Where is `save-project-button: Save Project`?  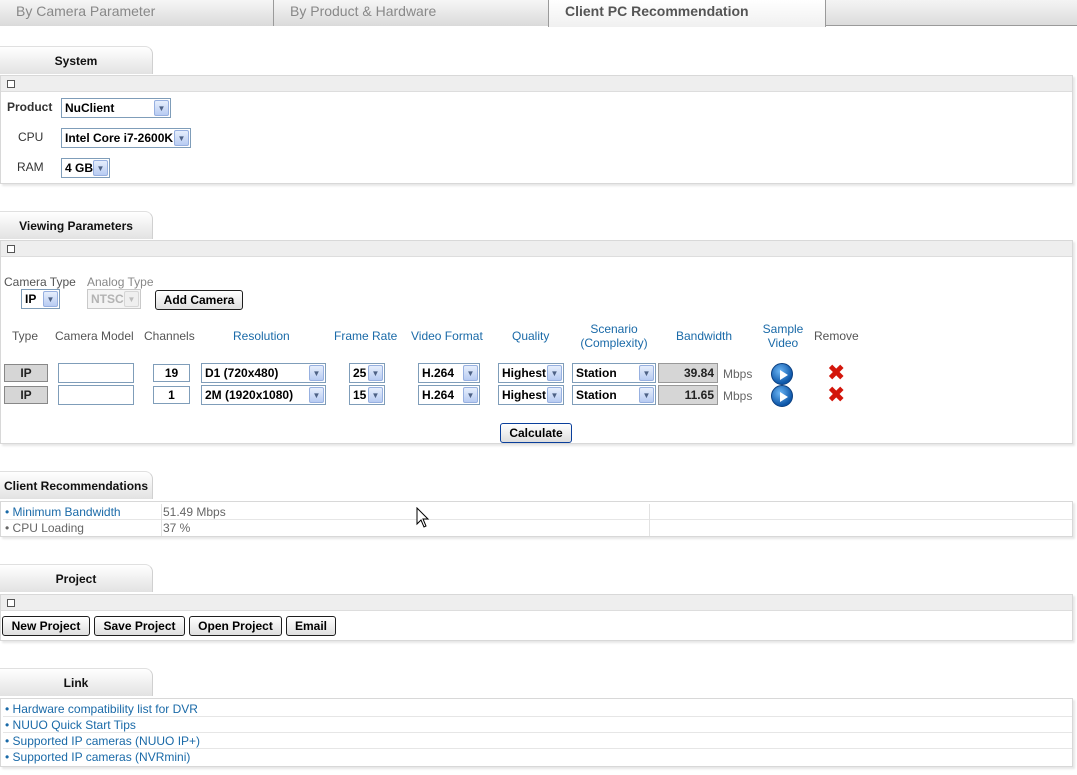
save-project-button: Save Project is located at coordinates (139, 626).